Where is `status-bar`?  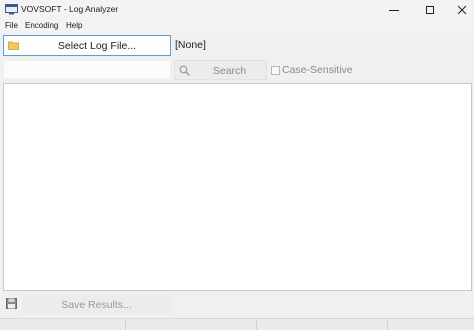 status-bar is located at coordinates (237, 324).